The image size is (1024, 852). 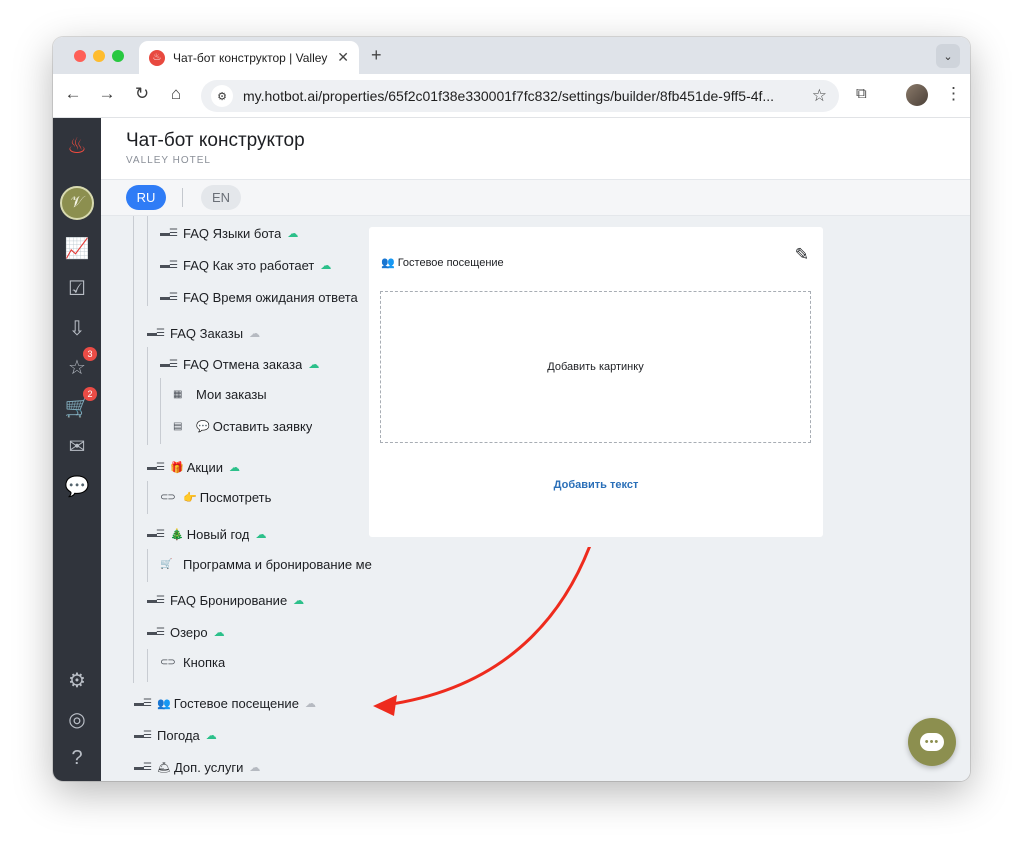 What do you see at coordinates (175, 735) in the screenshot?
I see `tree-node-weather: ▬☰ Погода ☁` at bounding box center [175, 735].